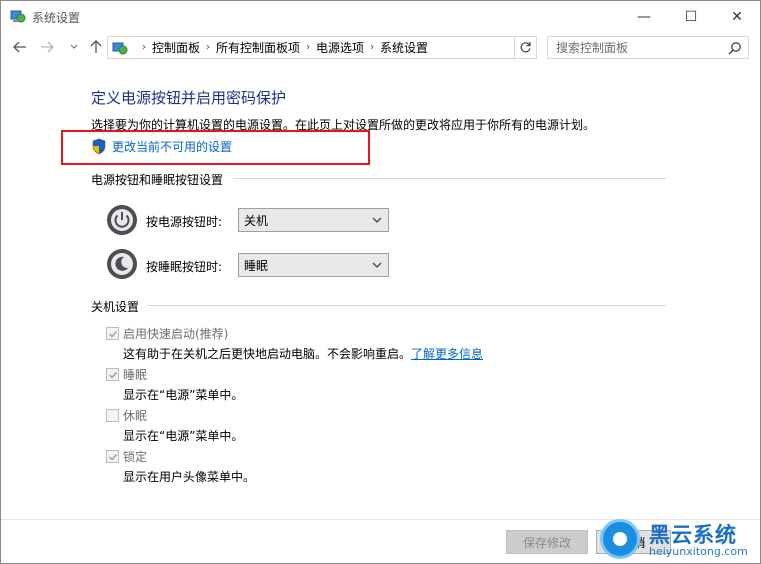  Describe the element at coordinates (447, 354) in the screenshot. I see `learn-more-link: 了解更多信息` at that location.